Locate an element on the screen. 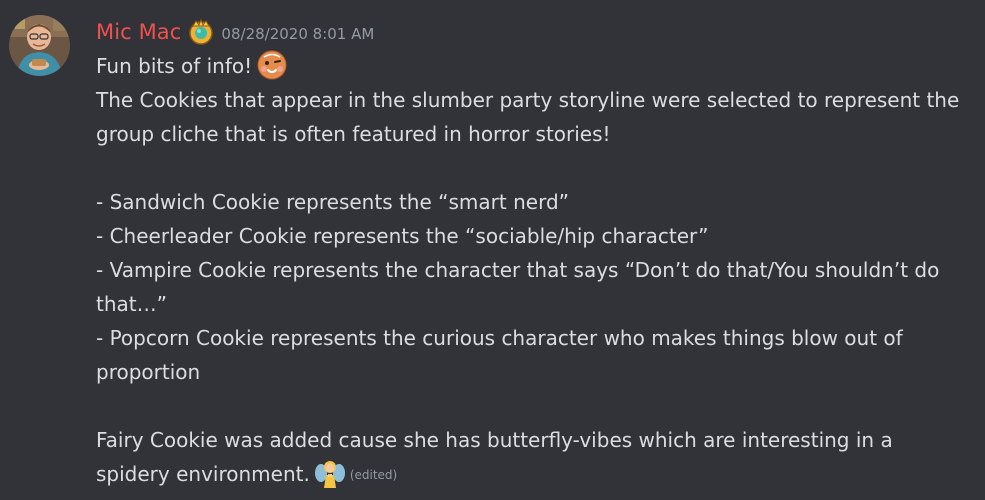 Image resolution: width=985 pixels, height=500 pixels. user-avatar is located at coordinates (39, 45).